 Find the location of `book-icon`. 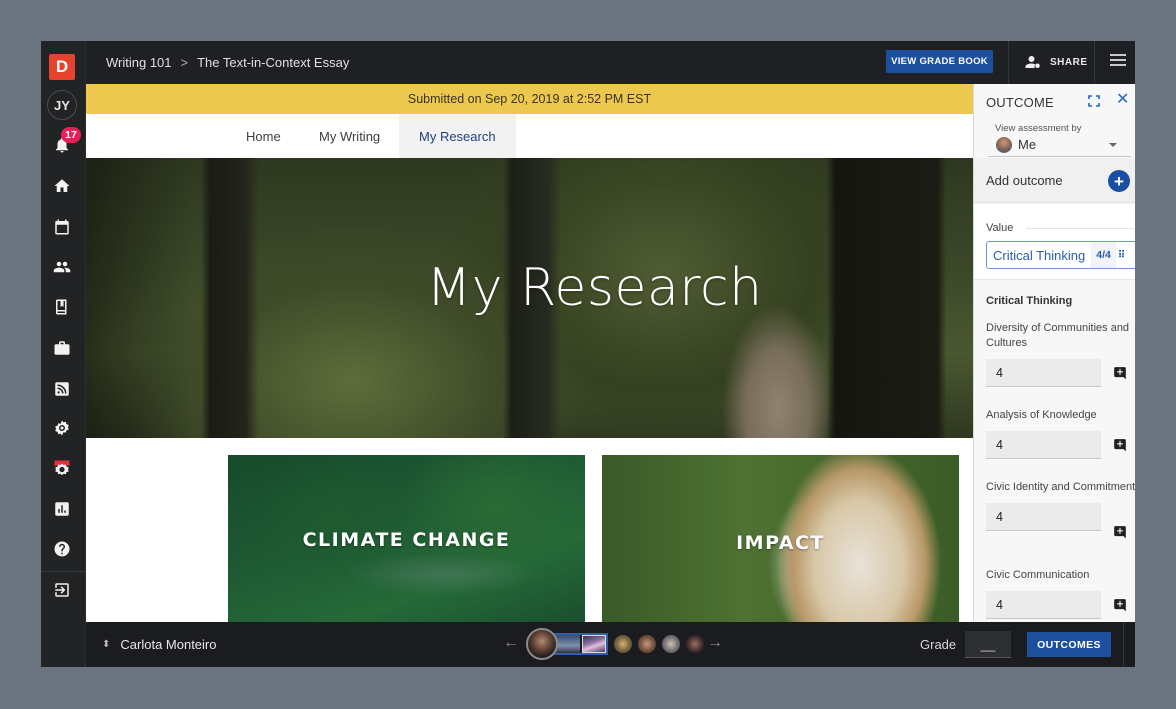

book-icon is located at coordinates (62, 307).